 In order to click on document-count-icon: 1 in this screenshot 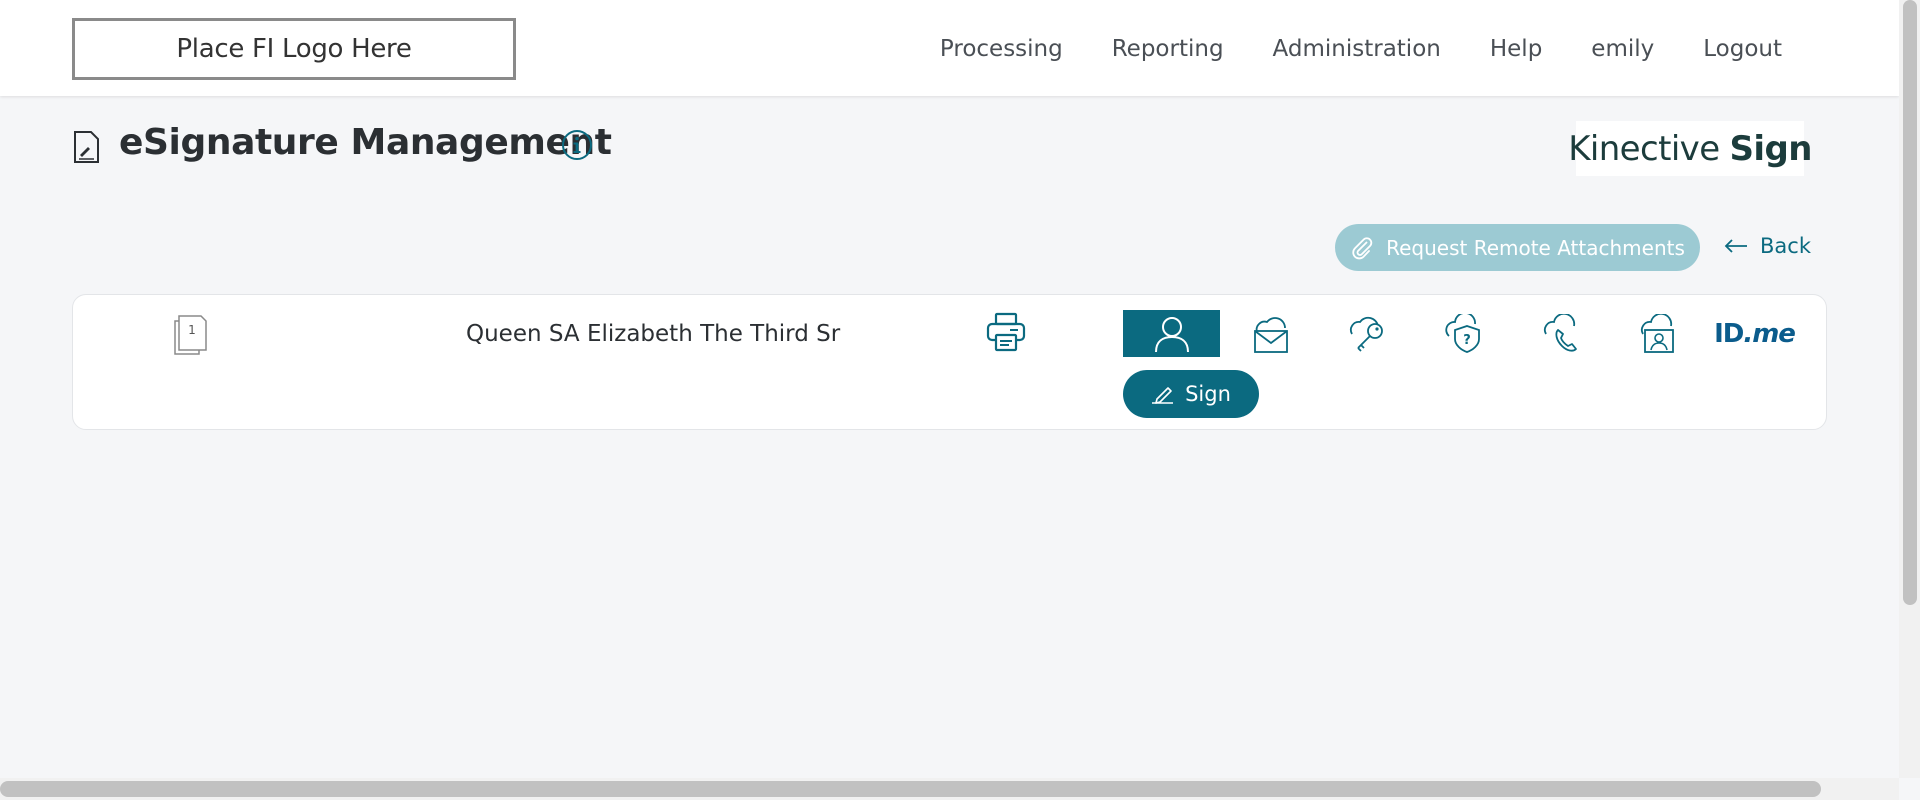, I will do `click(191, 334)`.